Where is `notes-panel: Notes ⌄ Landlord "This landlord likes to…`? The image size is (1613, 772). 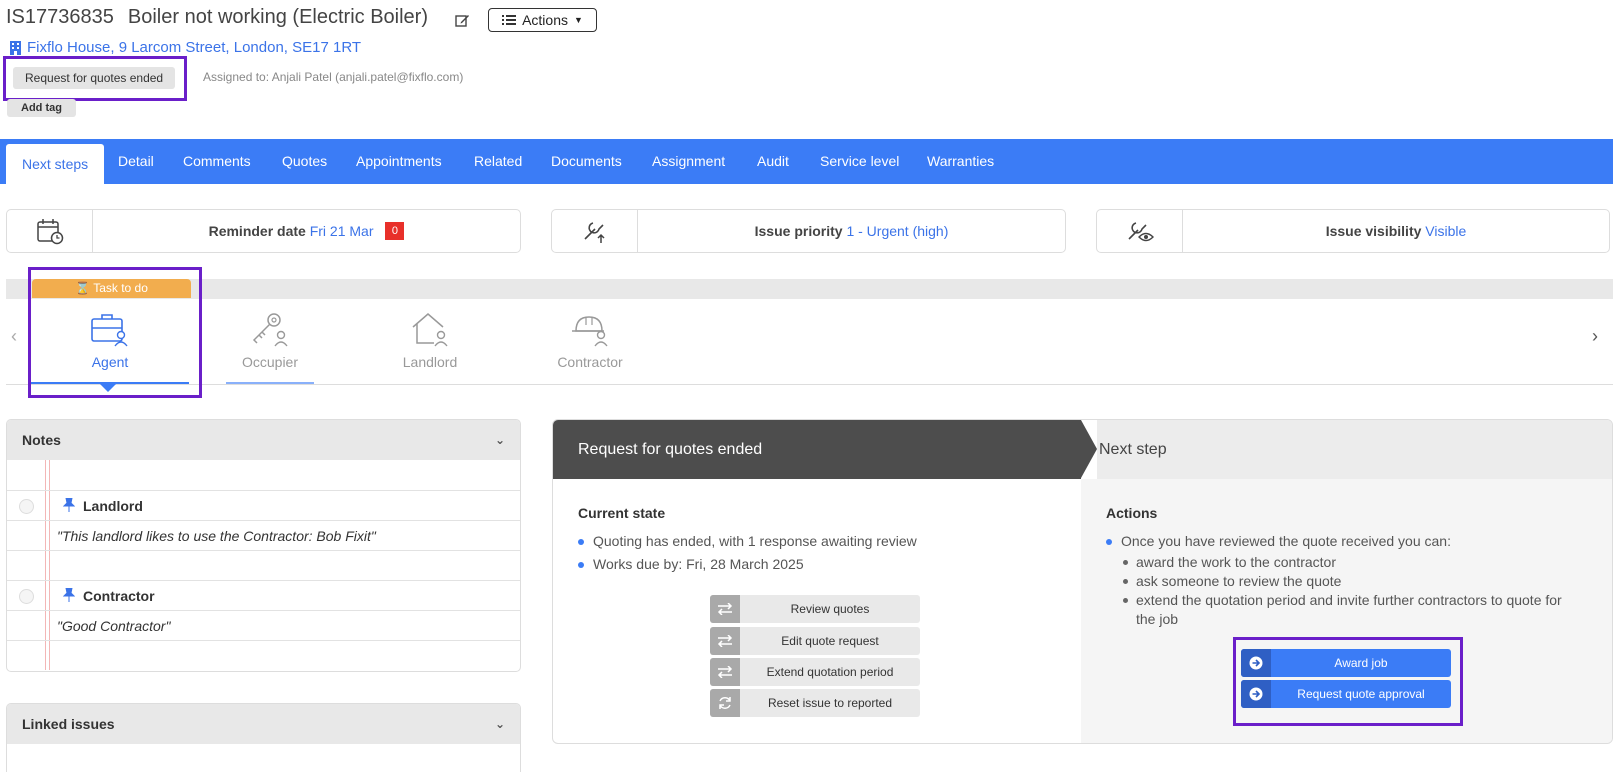 notes-panel: Notes ⌄ Landlord "This landlord likes to… is located at coordinates (263, 545).